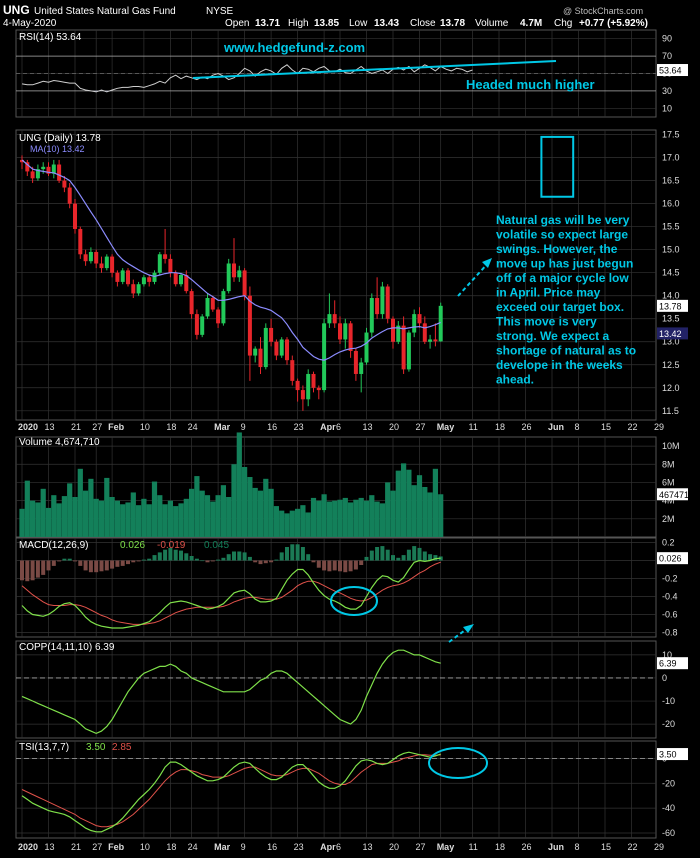  Describe the element at coordinates (562, 278) in the screenshot. I see `commentary-line: off of a major cycle low` at that location.